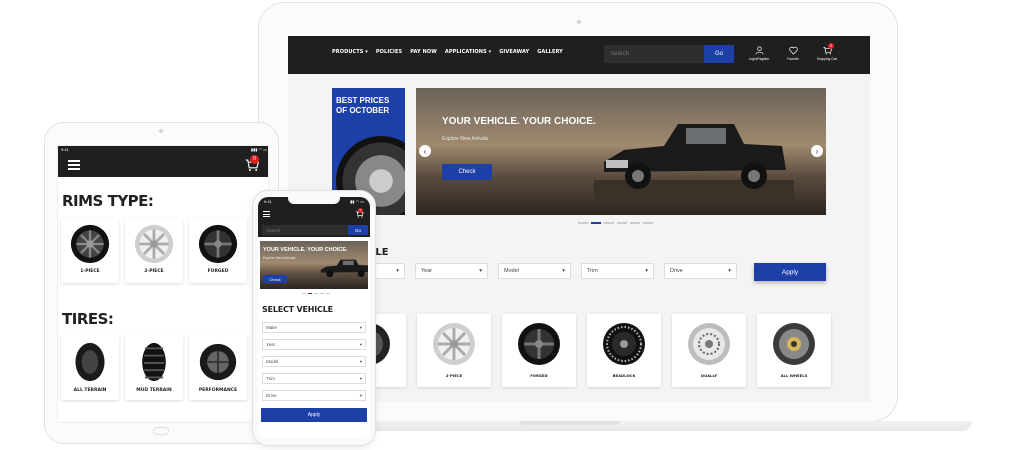 This screenshot has width=1018, height=450. I want to click on nav-link-products: PRODUCTS ▾, so click(350, 52).